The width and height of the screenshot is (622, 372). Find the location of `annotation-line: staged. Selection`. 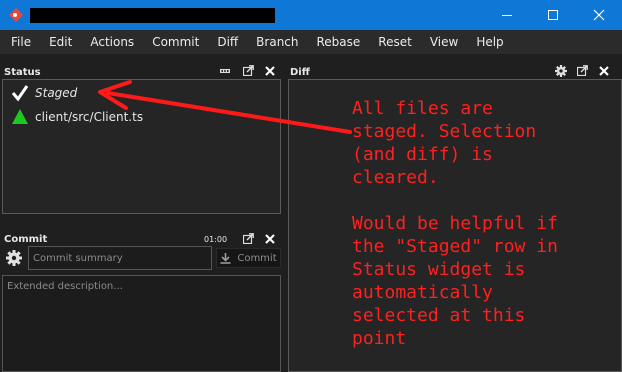

annotation-line: staged. Selection is located at coordinates (444, 131).